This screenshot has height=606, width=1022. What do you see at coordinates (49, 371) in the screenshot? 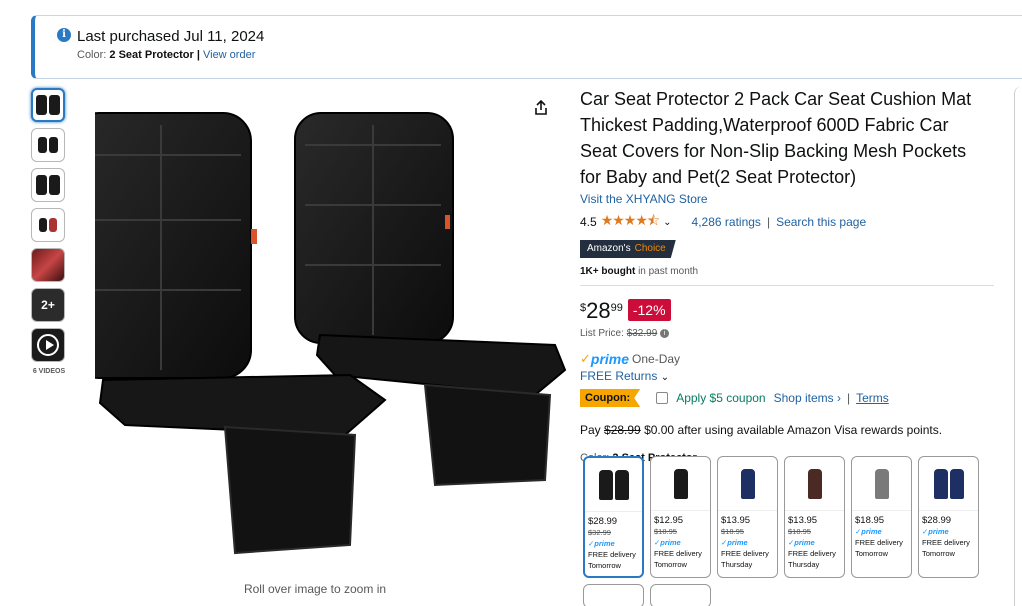
I see `videos-count-label: 6 VIDEOS` at bounding box center [49, 371].